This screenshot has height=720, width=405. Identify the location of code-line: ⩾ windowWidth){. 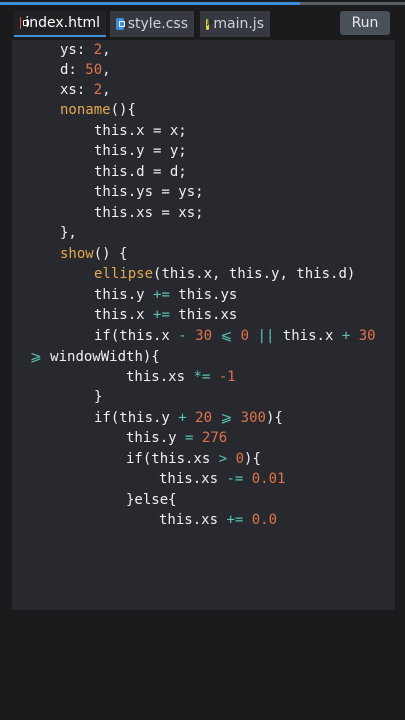
(95, 357).